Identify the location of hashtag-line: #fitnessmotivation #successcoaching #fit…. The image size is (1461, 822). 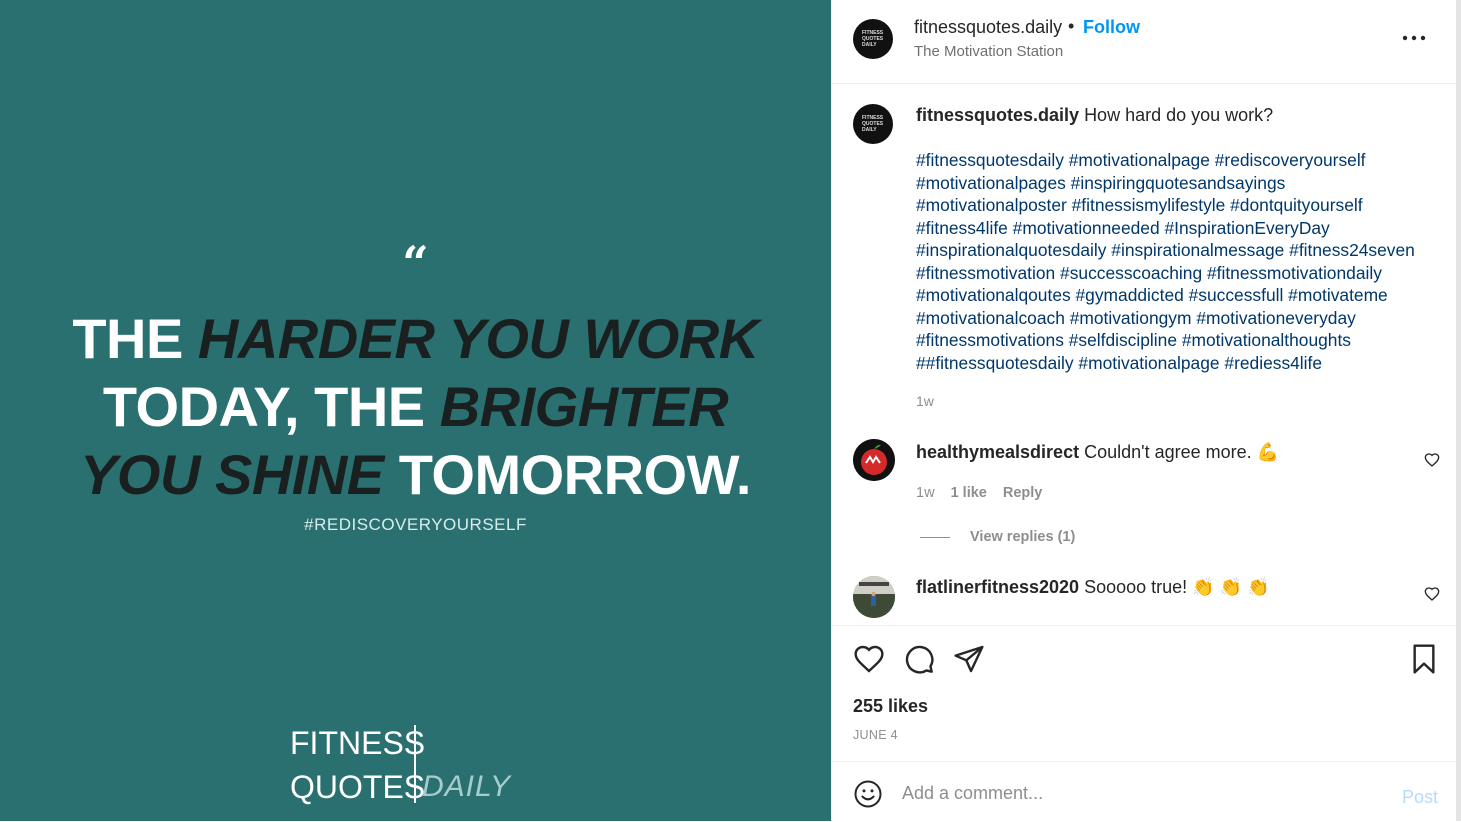
(1176, 273).